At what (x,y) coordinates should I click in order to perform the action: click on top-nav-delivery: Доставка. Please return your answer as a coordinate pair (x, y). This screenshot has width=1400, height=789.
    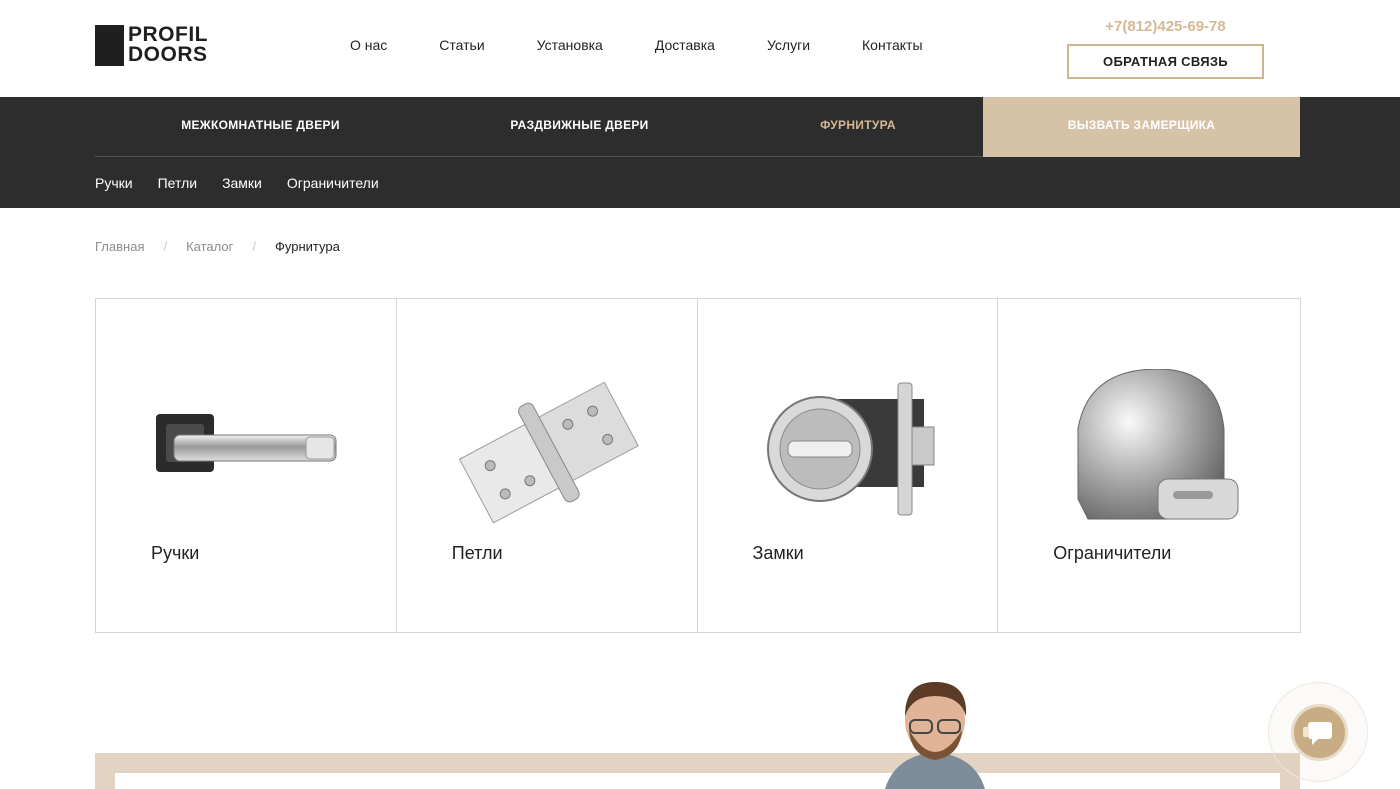
    Looking at the image, I should click on (685, 45).